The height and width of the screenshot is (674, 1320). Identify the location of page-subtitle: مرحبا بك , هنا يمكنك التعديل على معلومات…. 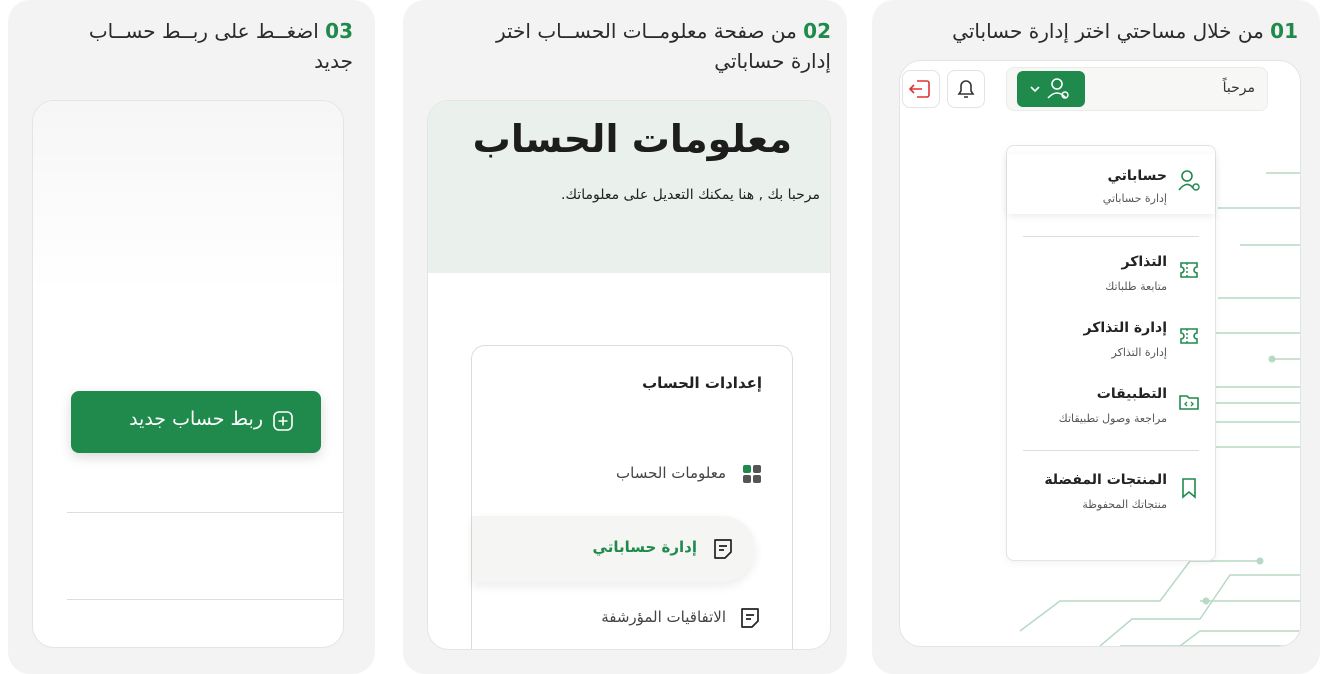
(690, 195).